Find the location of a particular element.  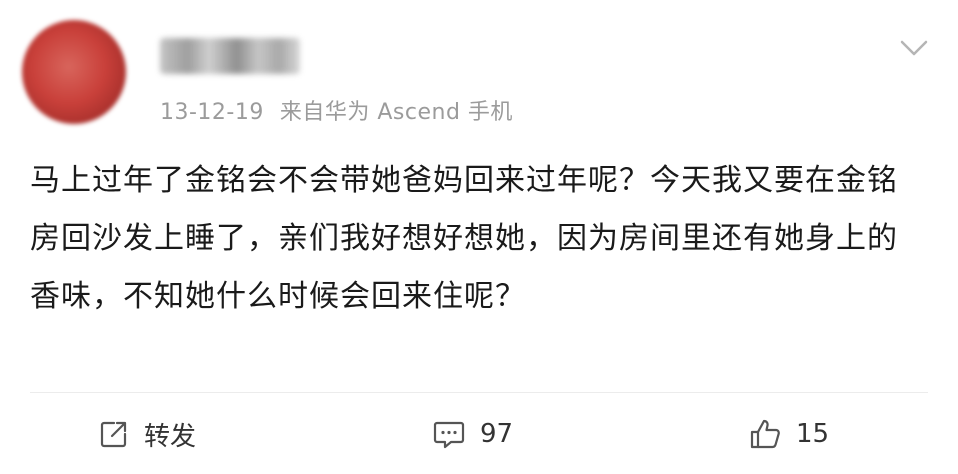

avatar is located at coordinates (74, 72).